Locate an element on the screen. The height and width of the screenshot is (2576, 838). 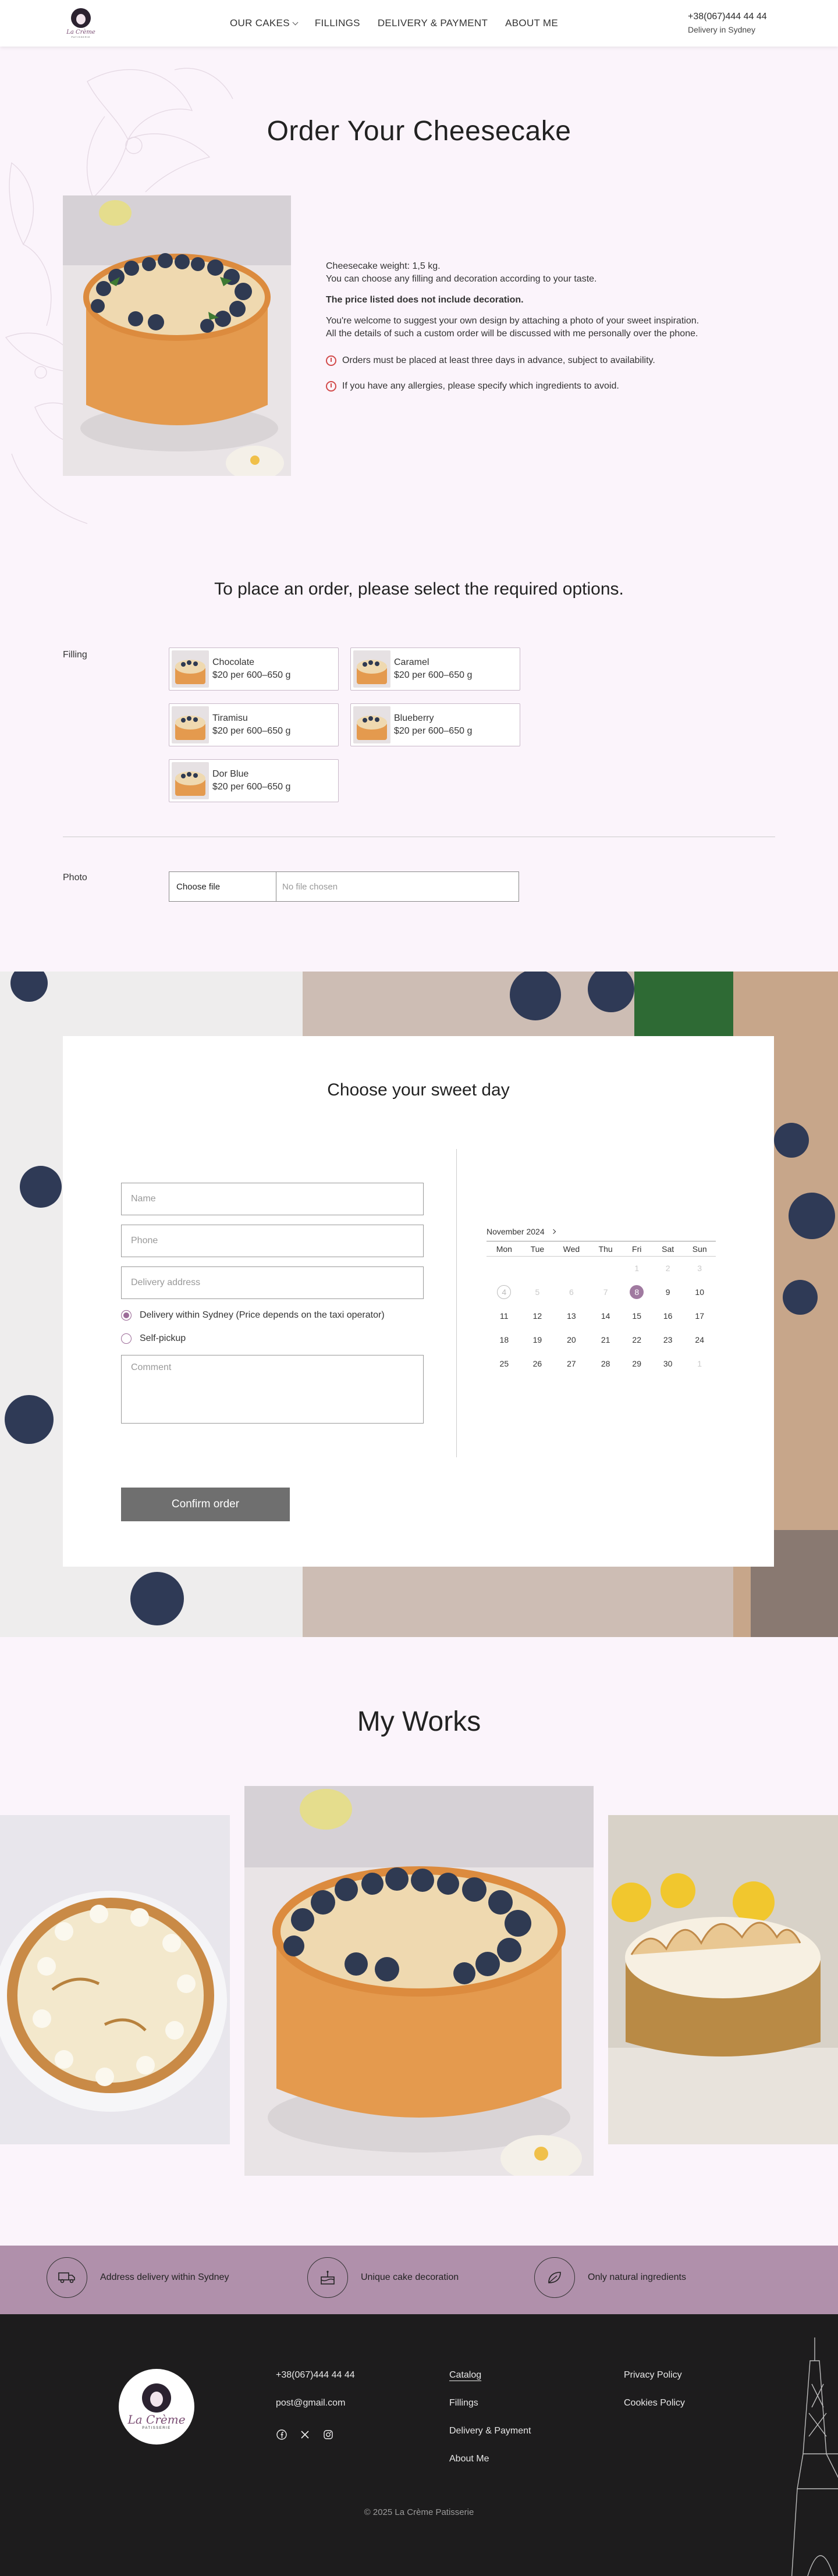
comment-textarea: Comment is located at coordinates (272, 1389).